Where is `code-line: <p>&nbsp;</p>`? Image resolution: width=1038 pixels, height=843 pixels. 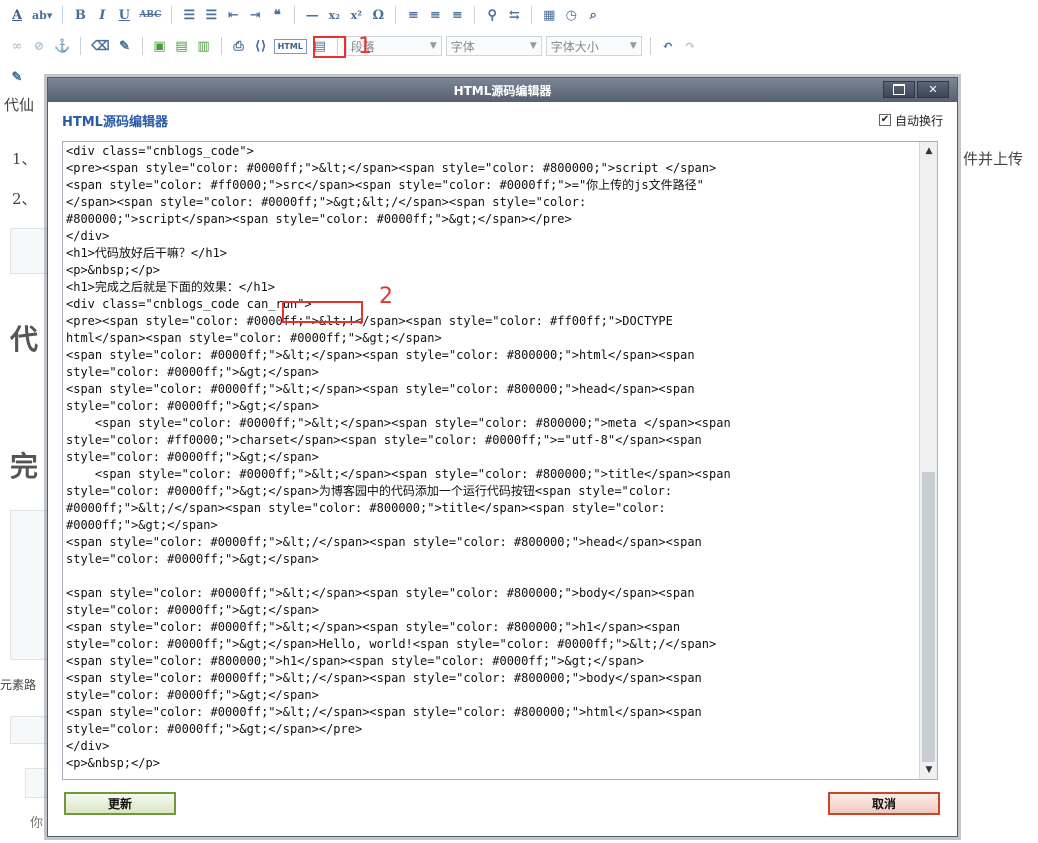
code-line: <p>&nbsp;</p> is located at coordinates (113, 763).